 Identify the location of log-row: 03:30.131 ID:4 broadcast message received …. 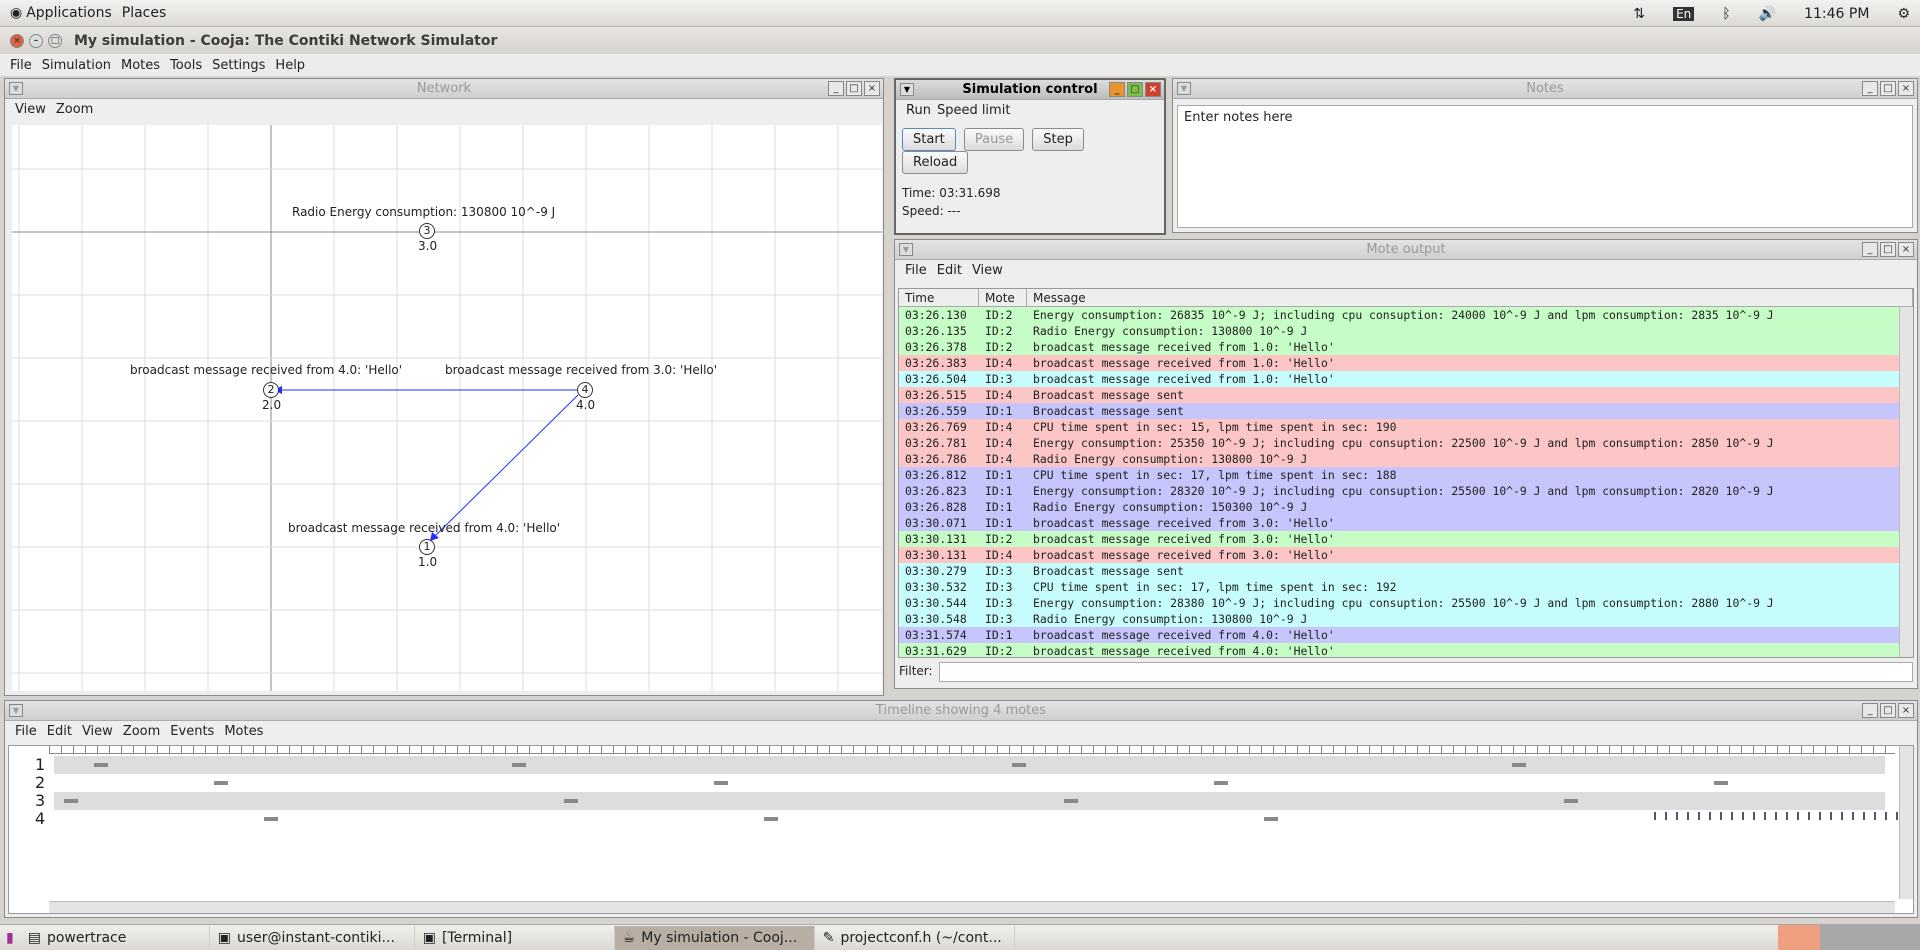
(1406, 555).